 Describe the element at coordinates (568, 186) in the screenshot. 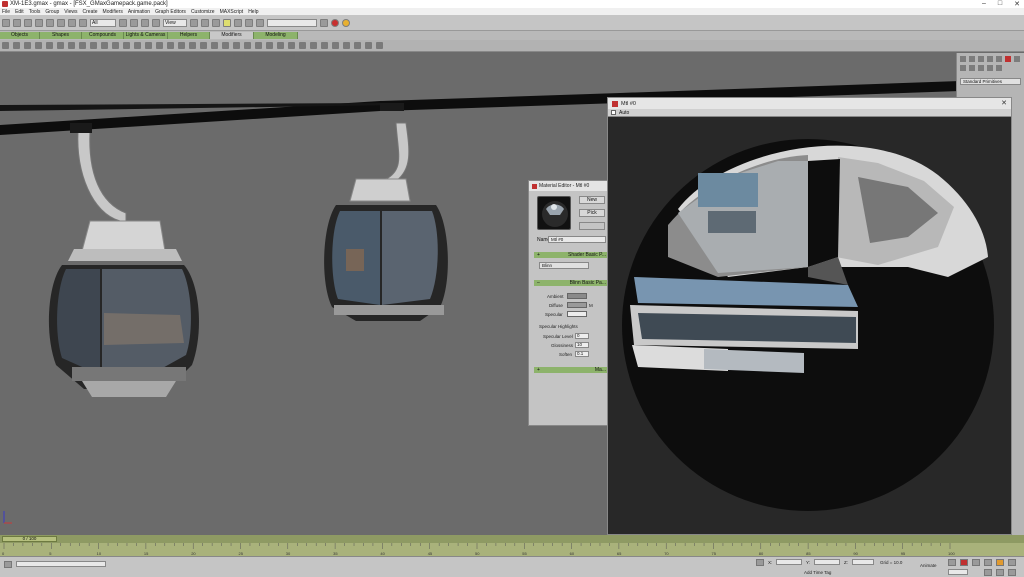

I see `material-editor-titlebar: Material Editor - Mtl #0` at that location.